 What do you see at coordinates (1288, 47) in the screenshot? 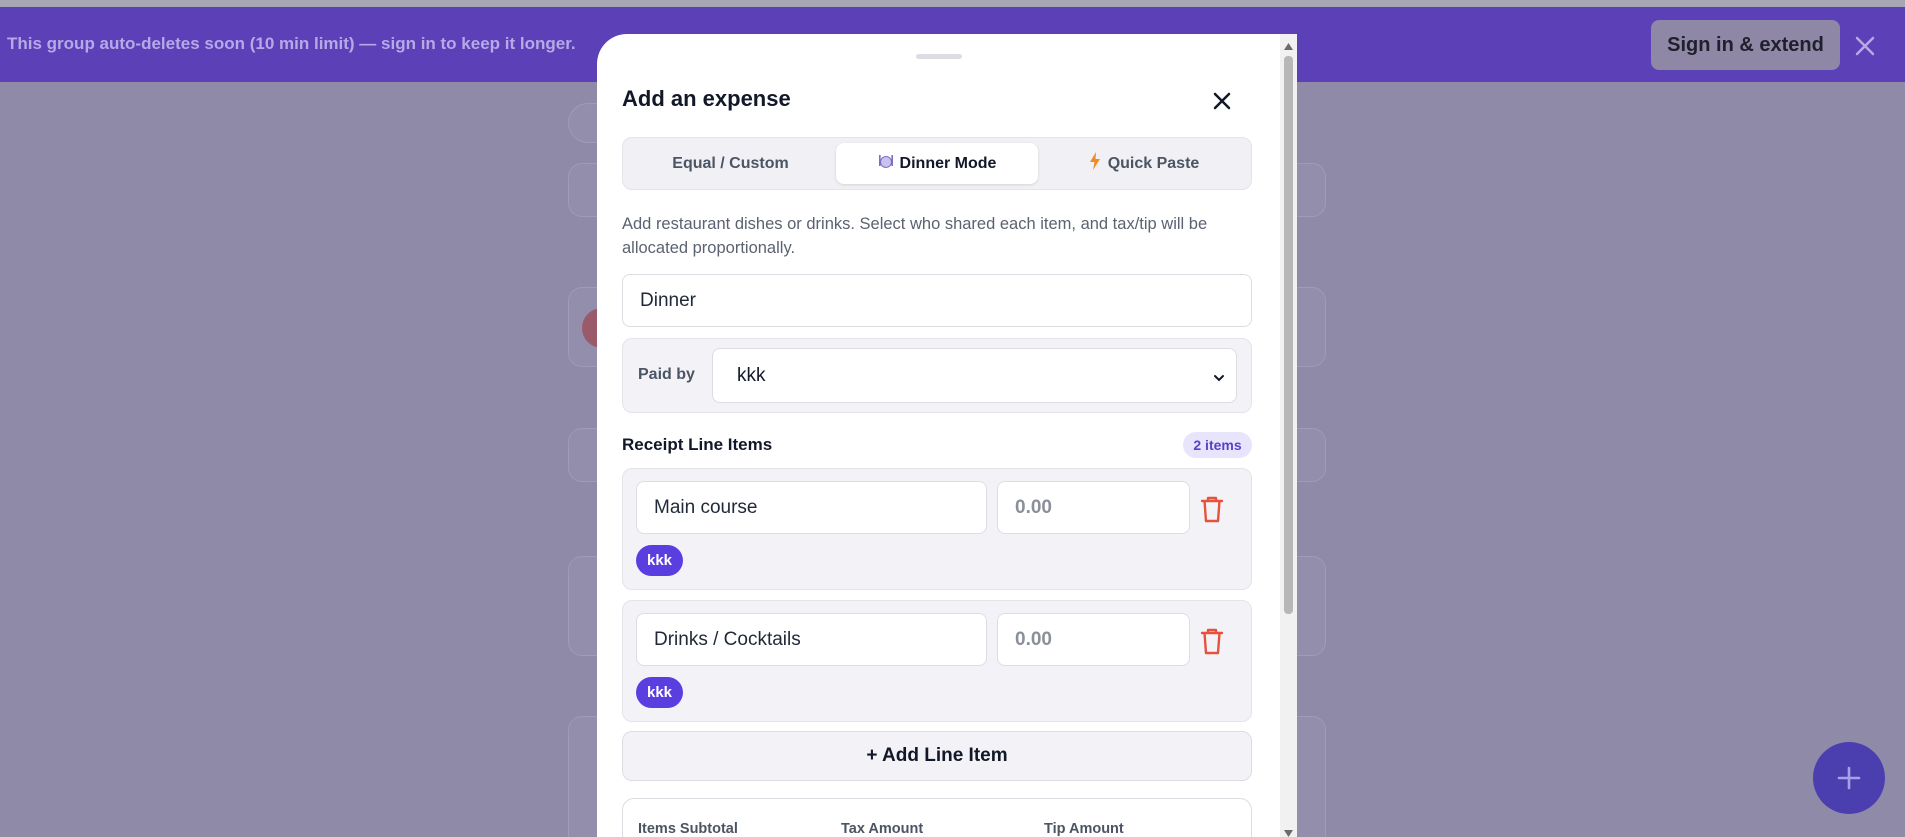
I see `scroll-up-icon` at bounding box center [1288, 47].